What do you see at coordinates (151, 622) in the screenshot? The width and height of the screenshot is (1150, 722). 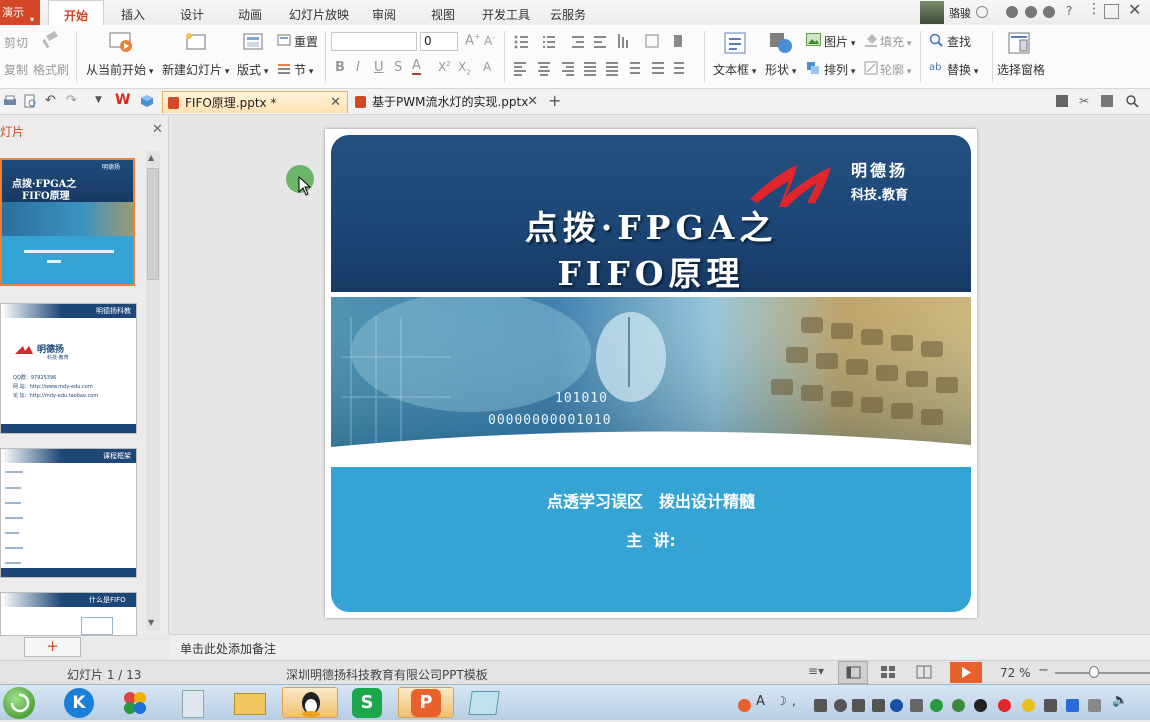 I see `scroll-down-icon: ▼` at bounding box center [151, 622].